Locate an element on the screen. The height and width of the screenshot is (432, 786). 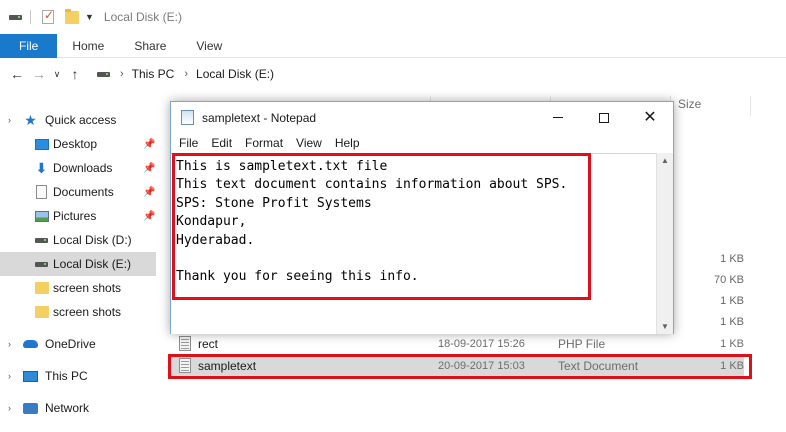
close-button: ✕ is located at coordinates (650, 117).